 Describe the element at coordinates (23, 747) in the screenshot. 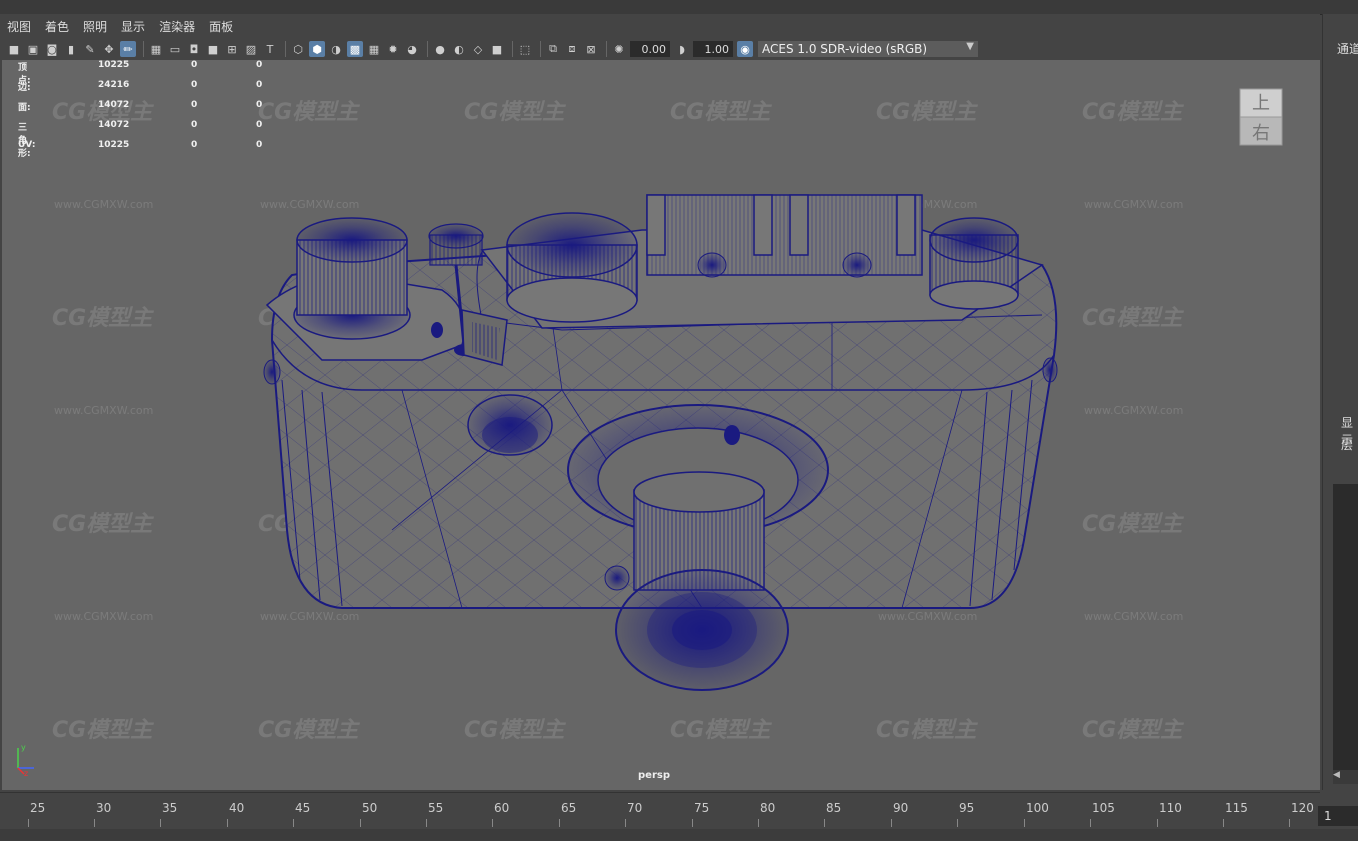

I see `svg-text: y` at that location.